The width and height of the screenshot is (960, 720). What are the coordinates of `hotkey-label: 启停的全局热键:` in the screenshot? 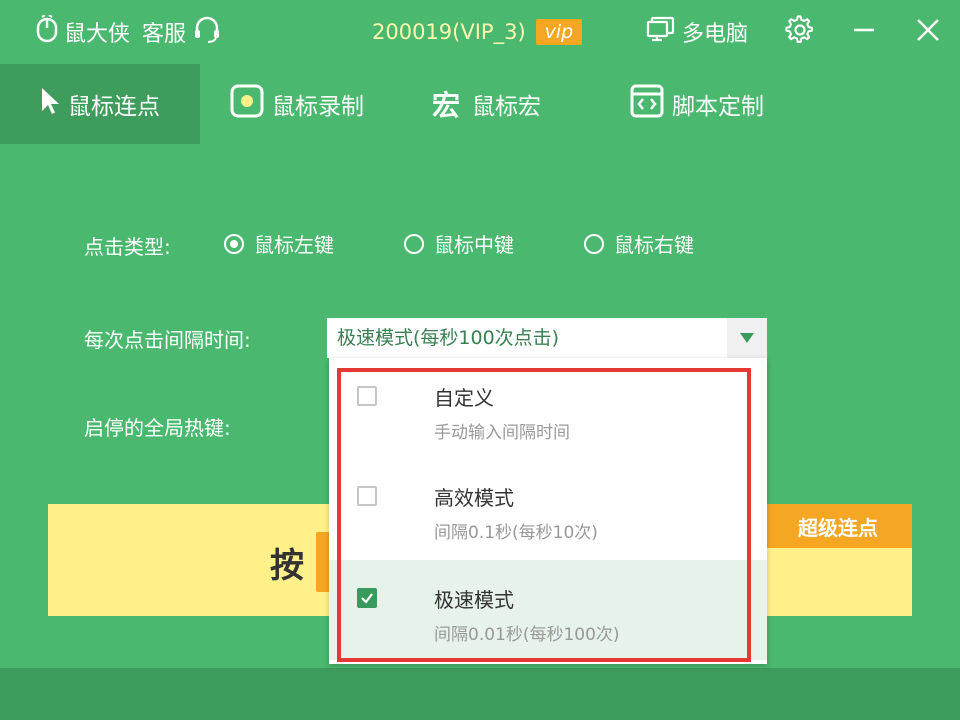 It's located at (157, 428).